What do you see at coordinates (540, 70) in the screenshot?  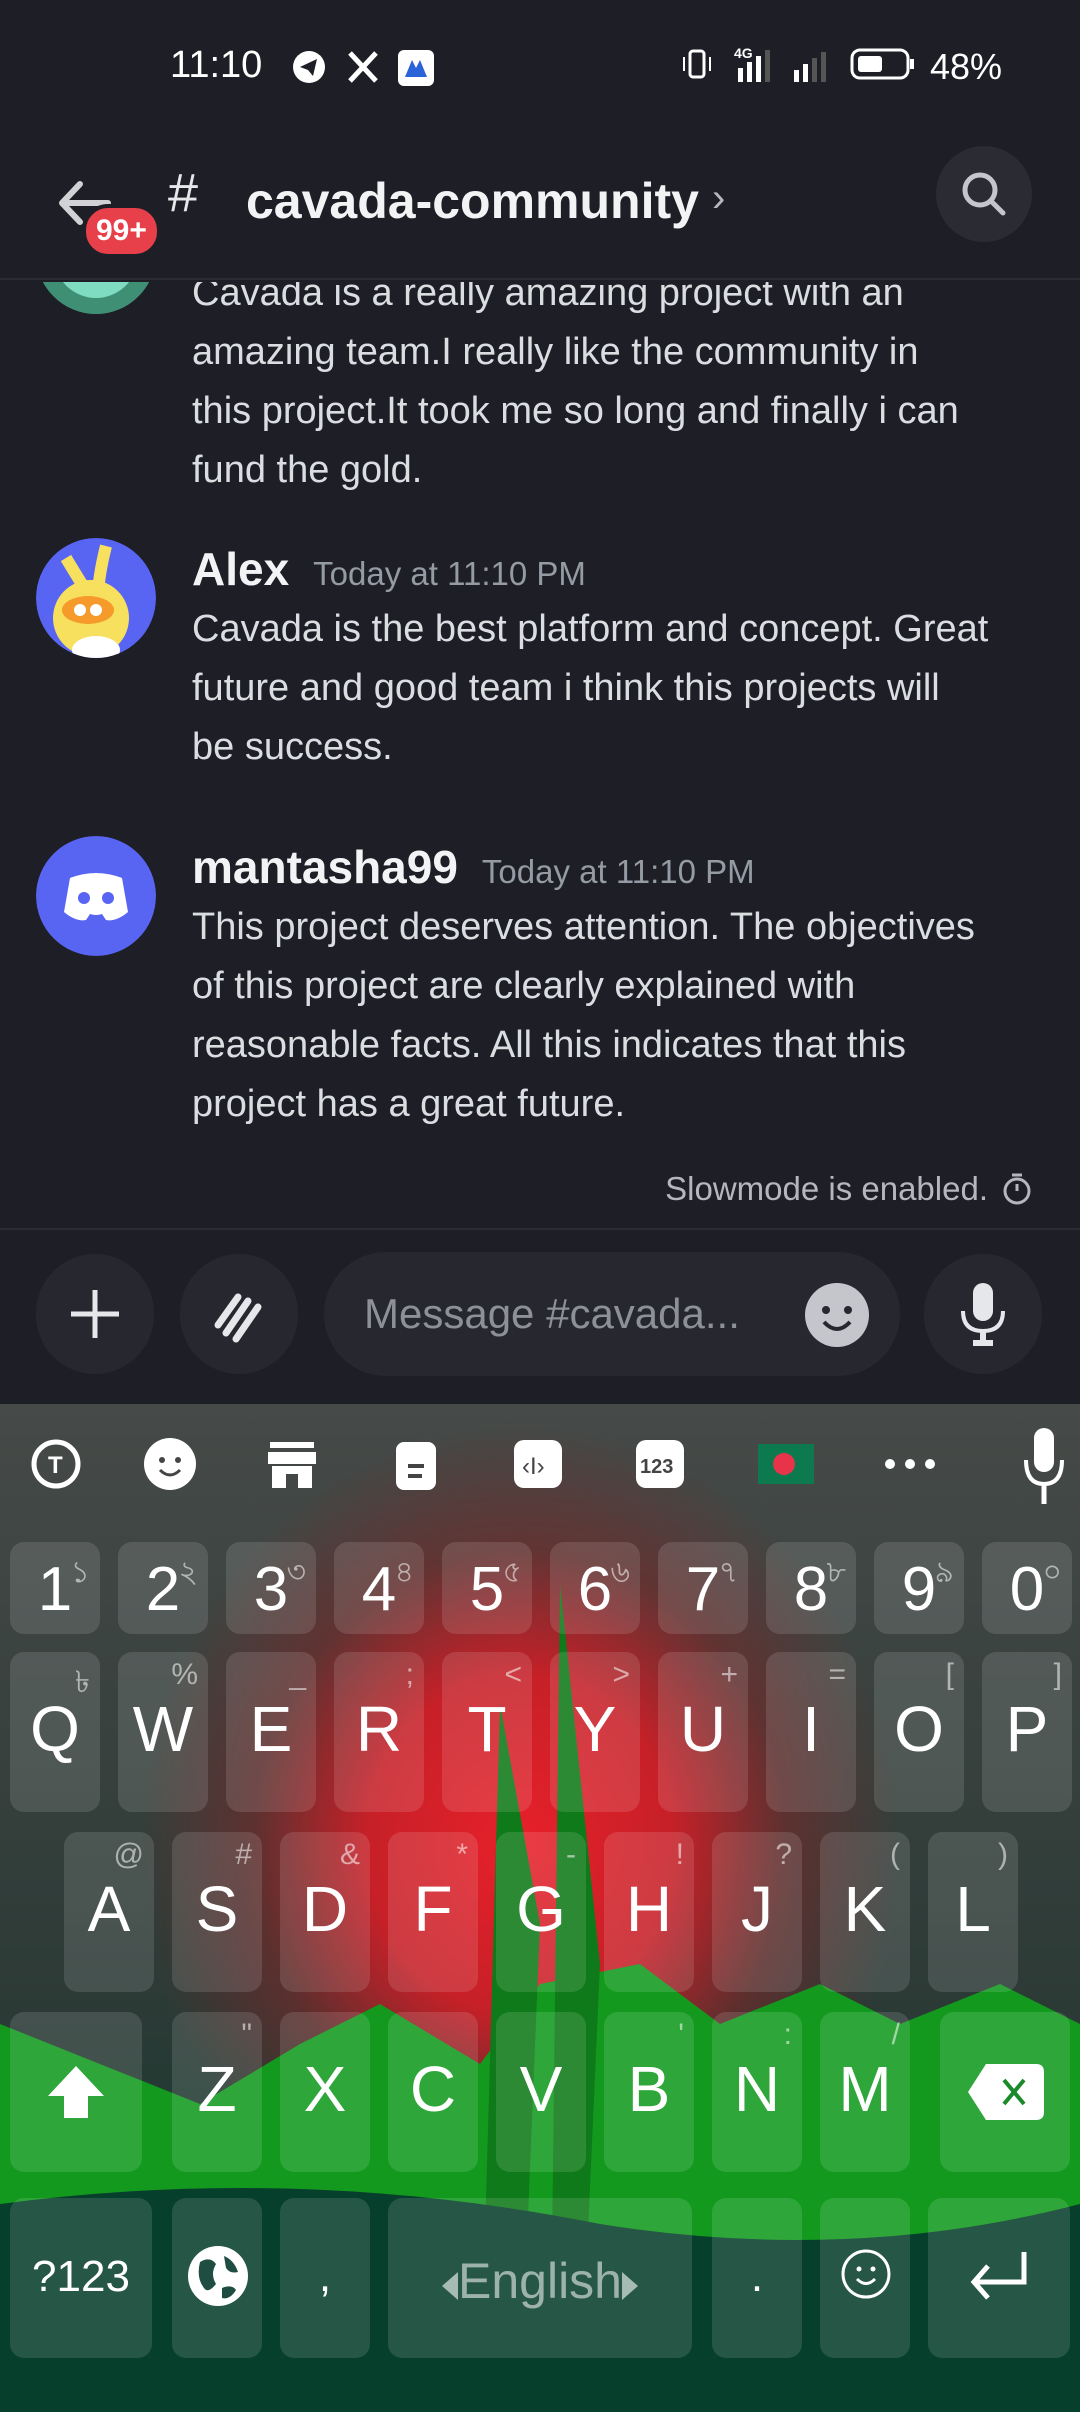 I see `status-bar: 11:10 4G 48%` at bounding box center [540, 70].